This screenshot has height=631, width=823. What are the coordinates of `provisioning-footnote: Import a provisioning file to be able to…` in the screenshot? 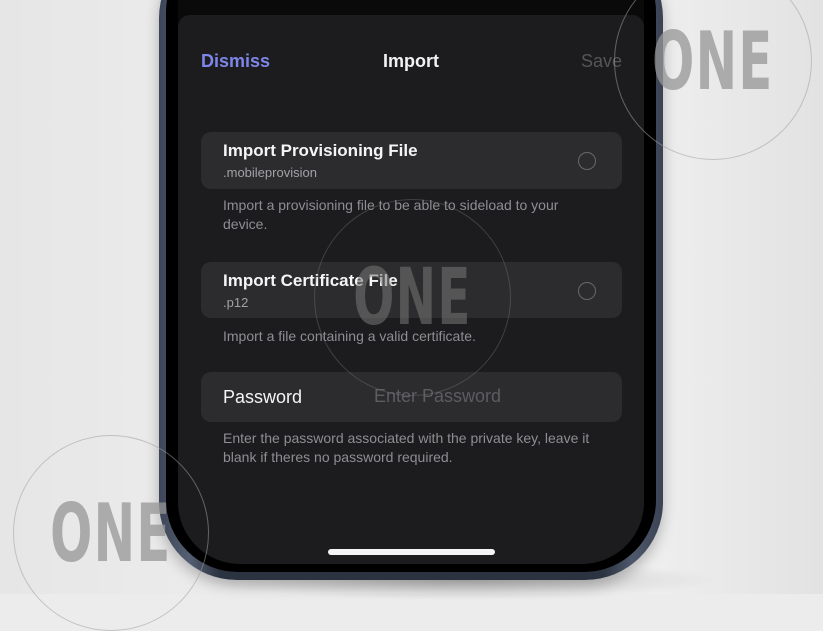 It's located at (391, 214).